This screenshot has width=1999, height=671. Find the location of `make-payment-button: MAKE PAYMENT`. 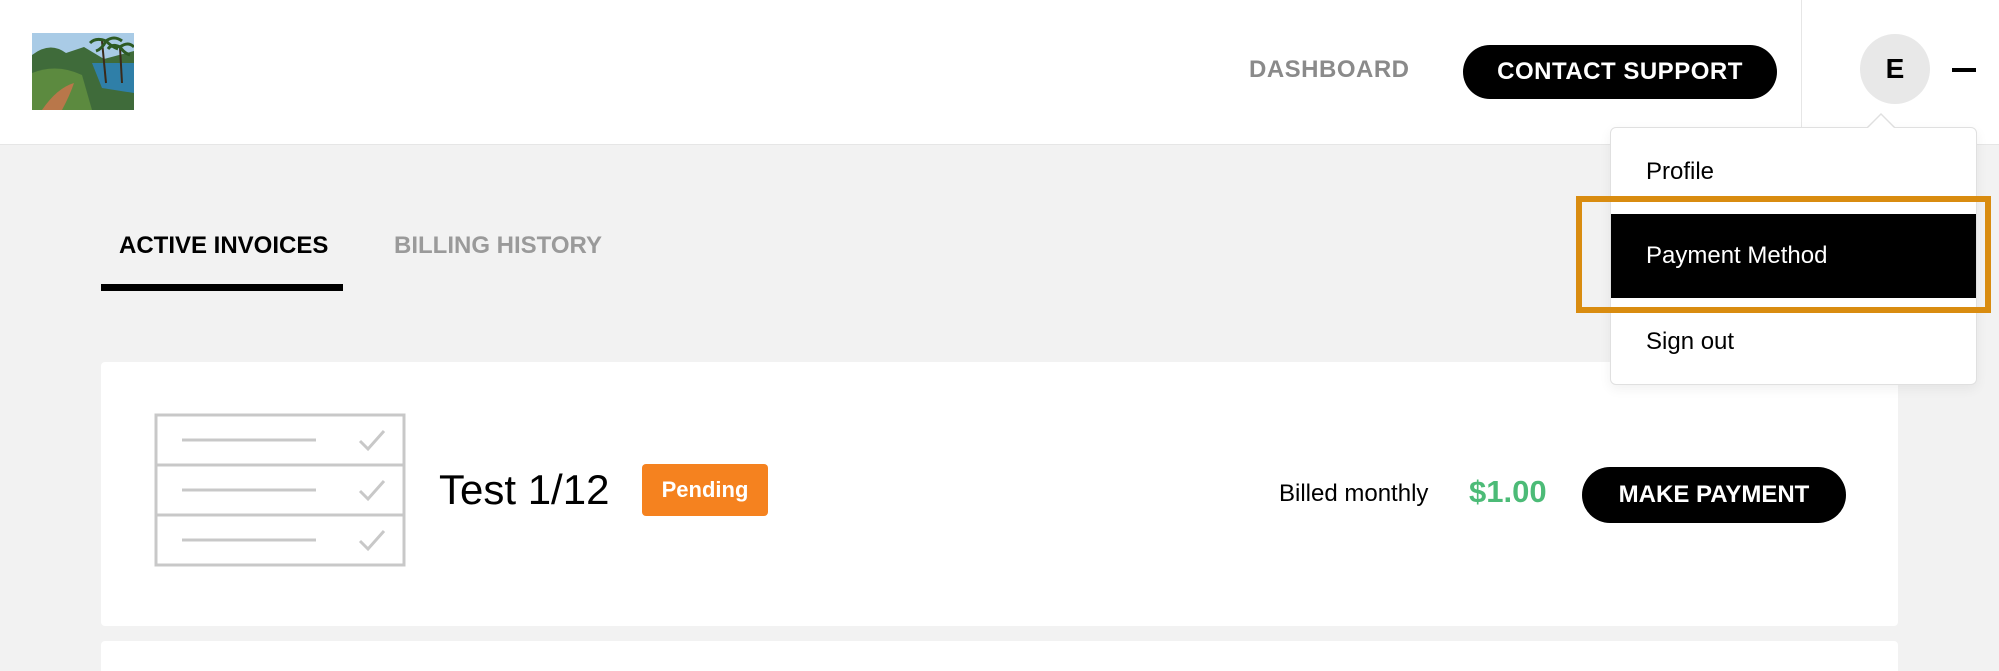

make-payment-button: MAKE PAYMENT is located at coordinates (1714, 495).